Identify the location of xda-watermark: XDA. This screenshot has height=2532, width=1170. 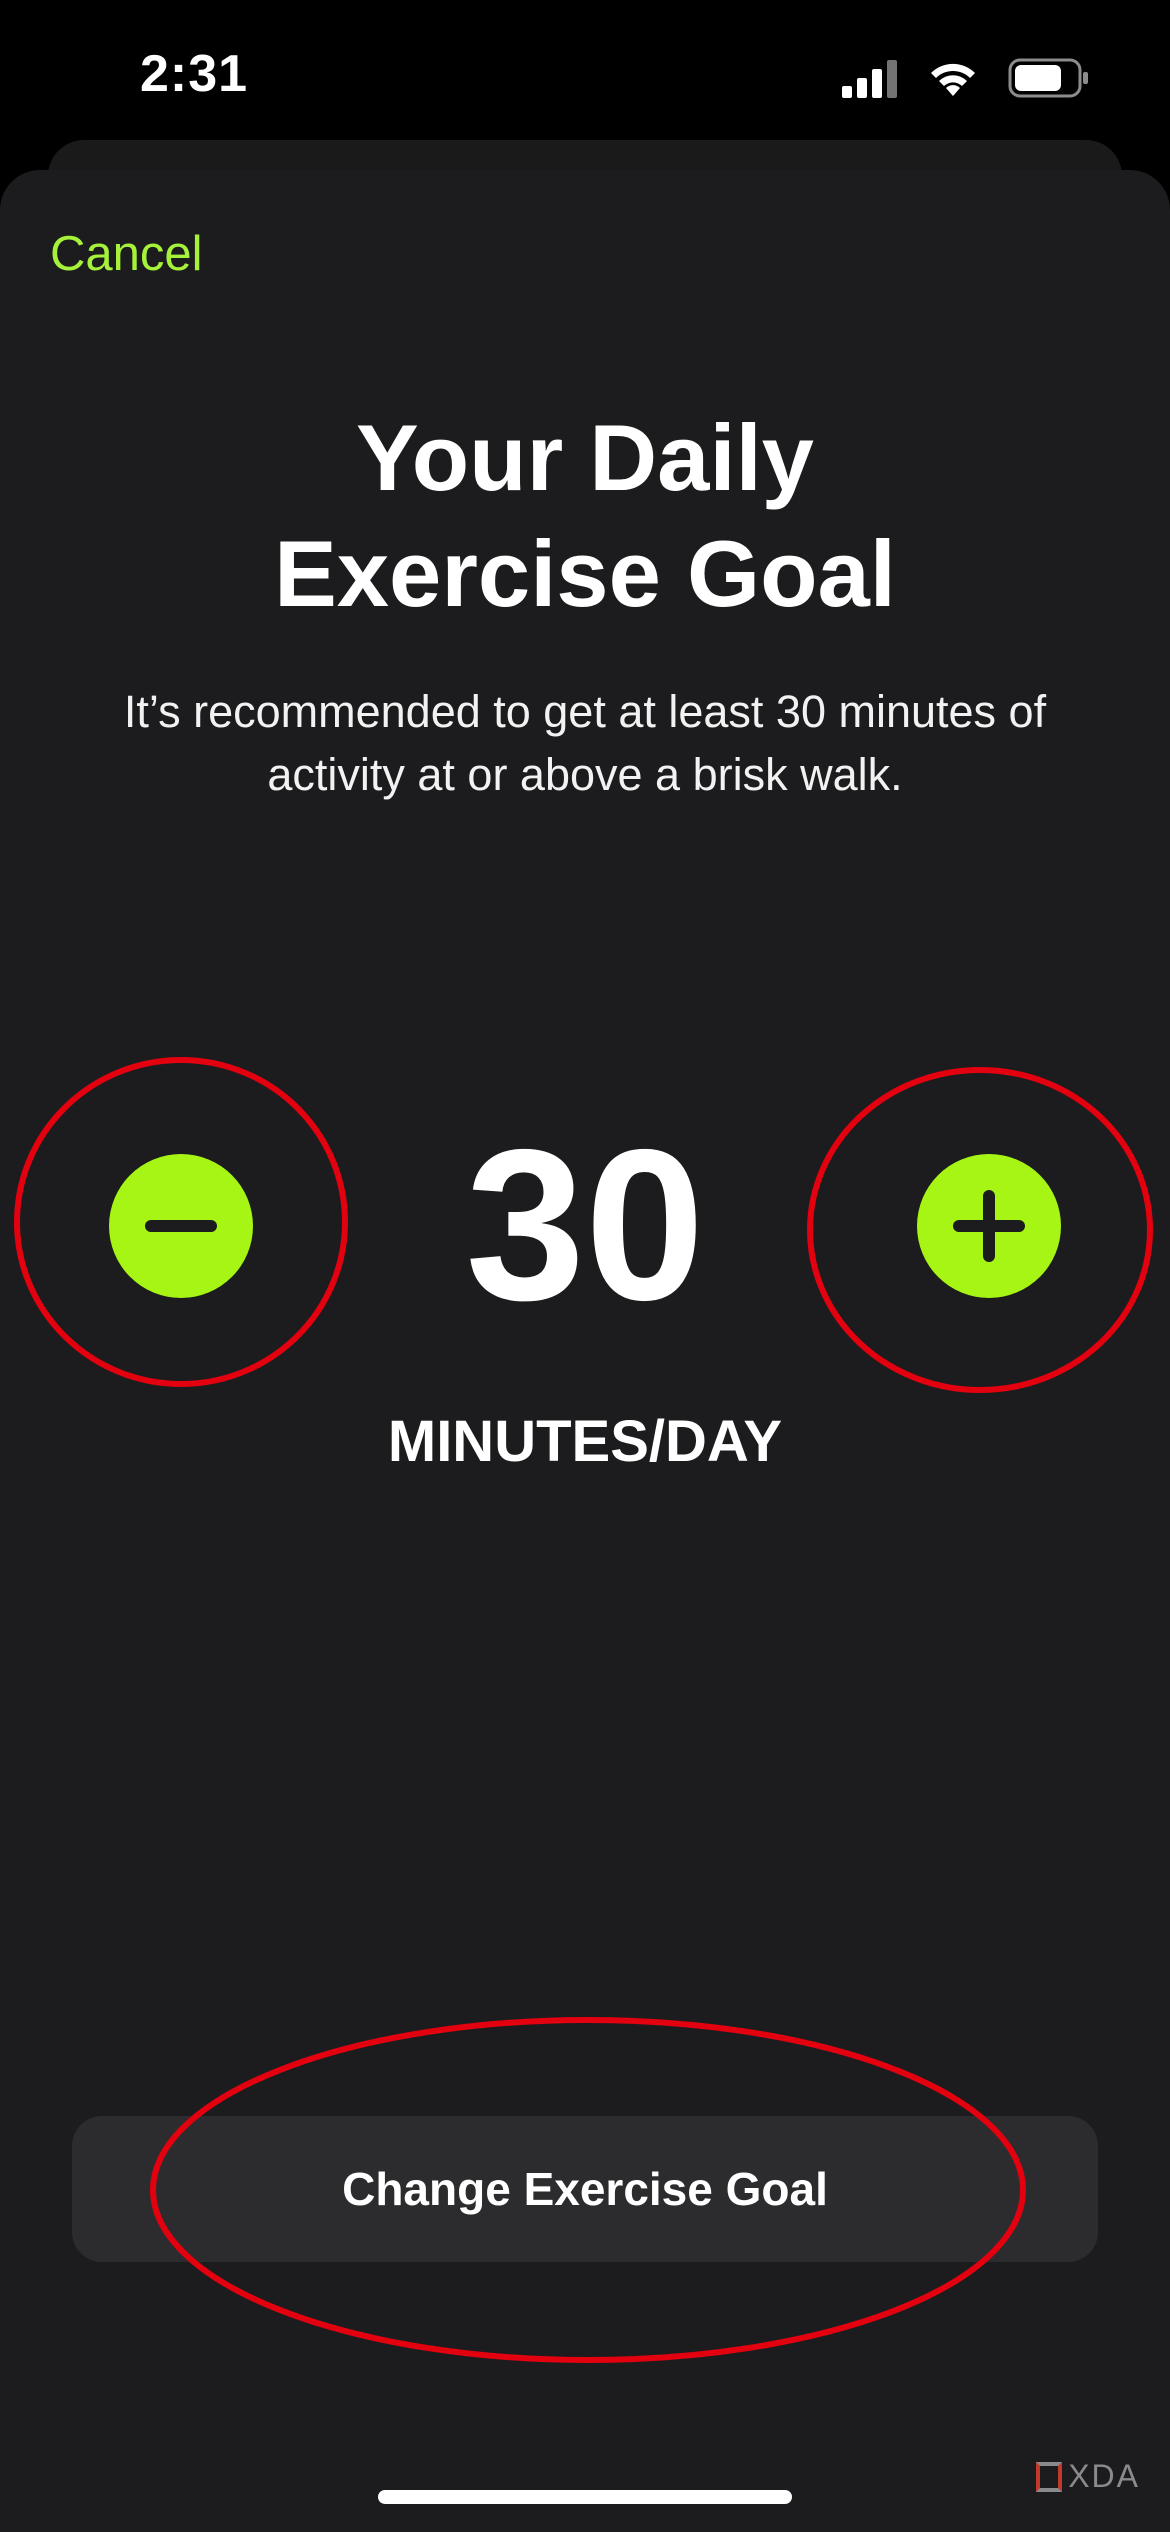
(1088, 2476).